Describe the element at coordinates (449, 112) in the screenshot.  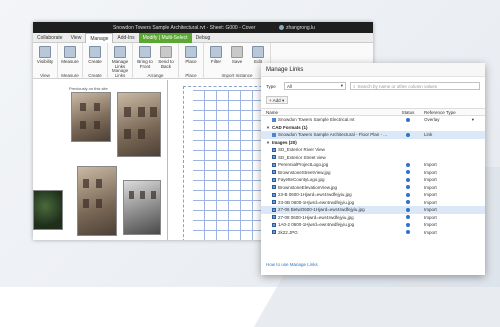
I see `column-reference: Reference Type` at that location.